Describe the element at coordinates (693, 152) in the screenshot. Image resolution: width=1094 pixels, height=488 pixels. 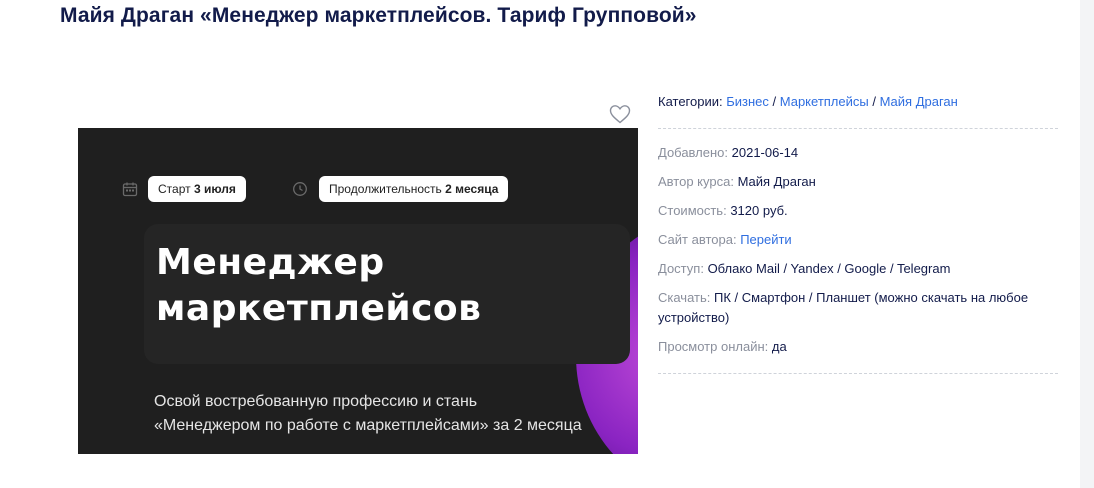
I see `added-label: Добавлено:` at that location.